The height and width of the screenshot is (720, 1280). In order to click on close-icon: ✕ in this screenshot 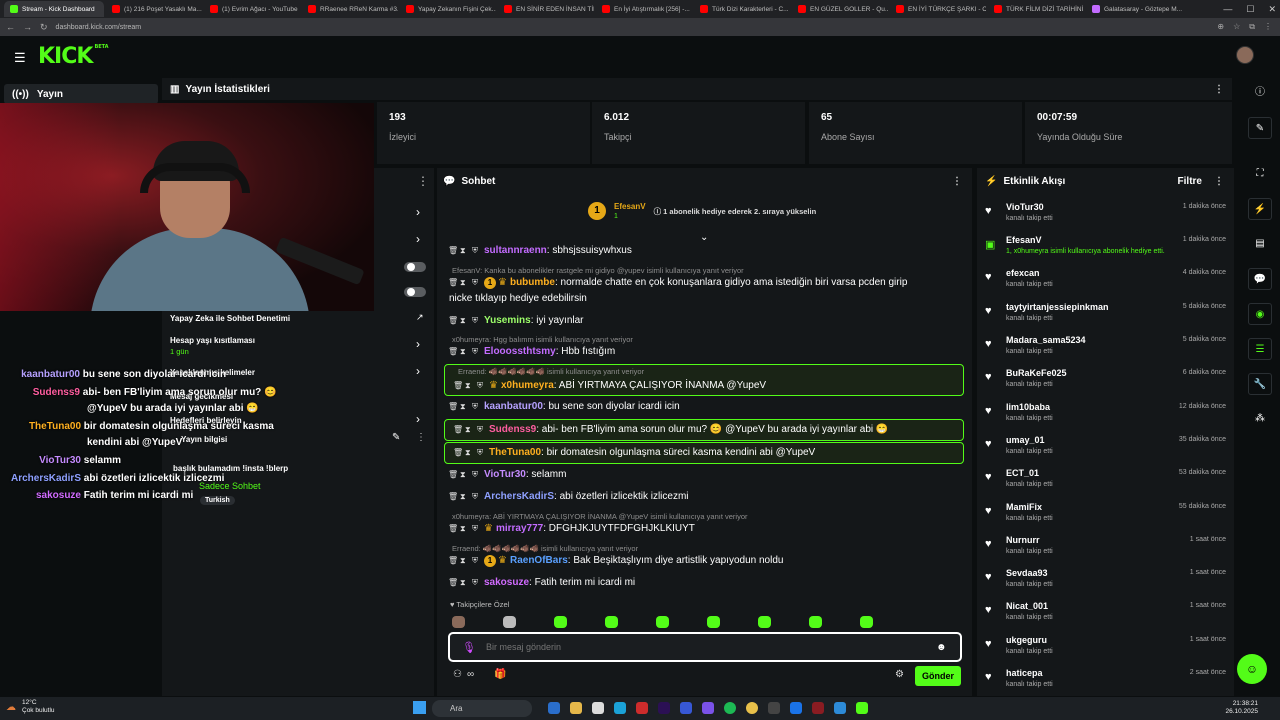, I will do `click(1272, 9)`.